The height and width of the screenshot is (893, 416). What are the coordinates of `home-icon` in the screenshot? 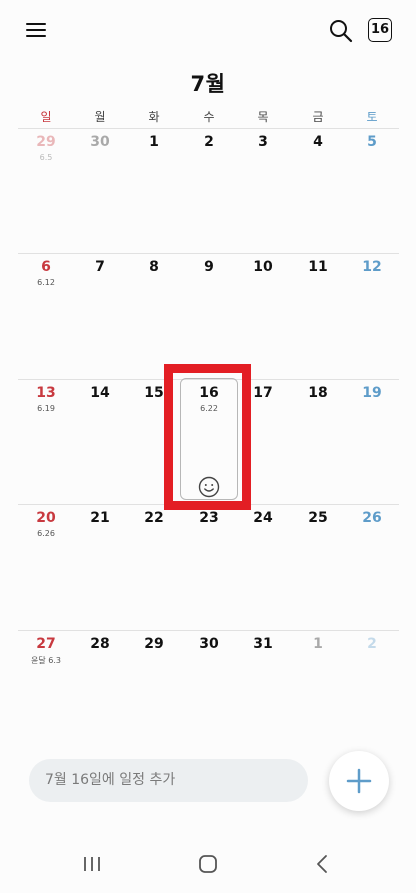 It's located at (208, 864).